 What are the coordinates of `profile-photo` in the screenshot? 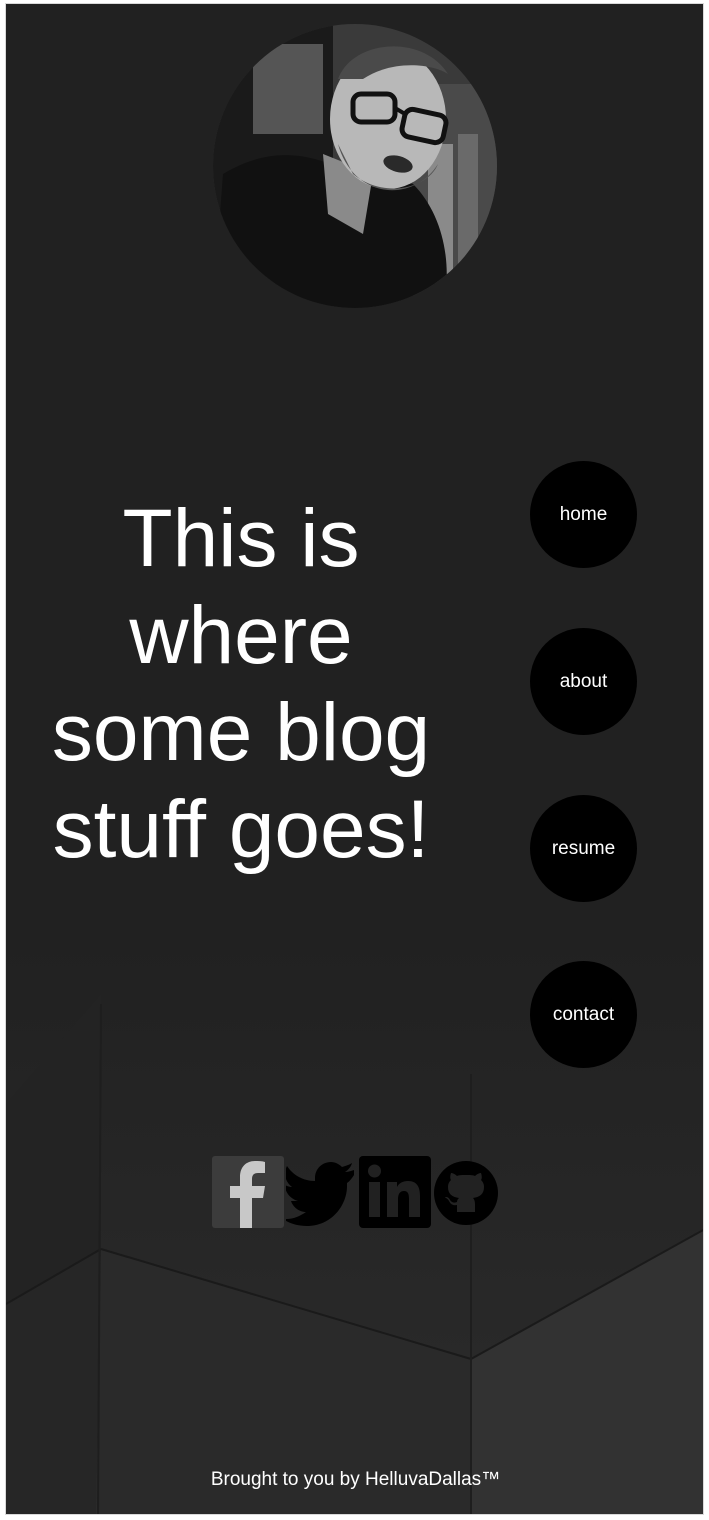 It's located at (355, 166).